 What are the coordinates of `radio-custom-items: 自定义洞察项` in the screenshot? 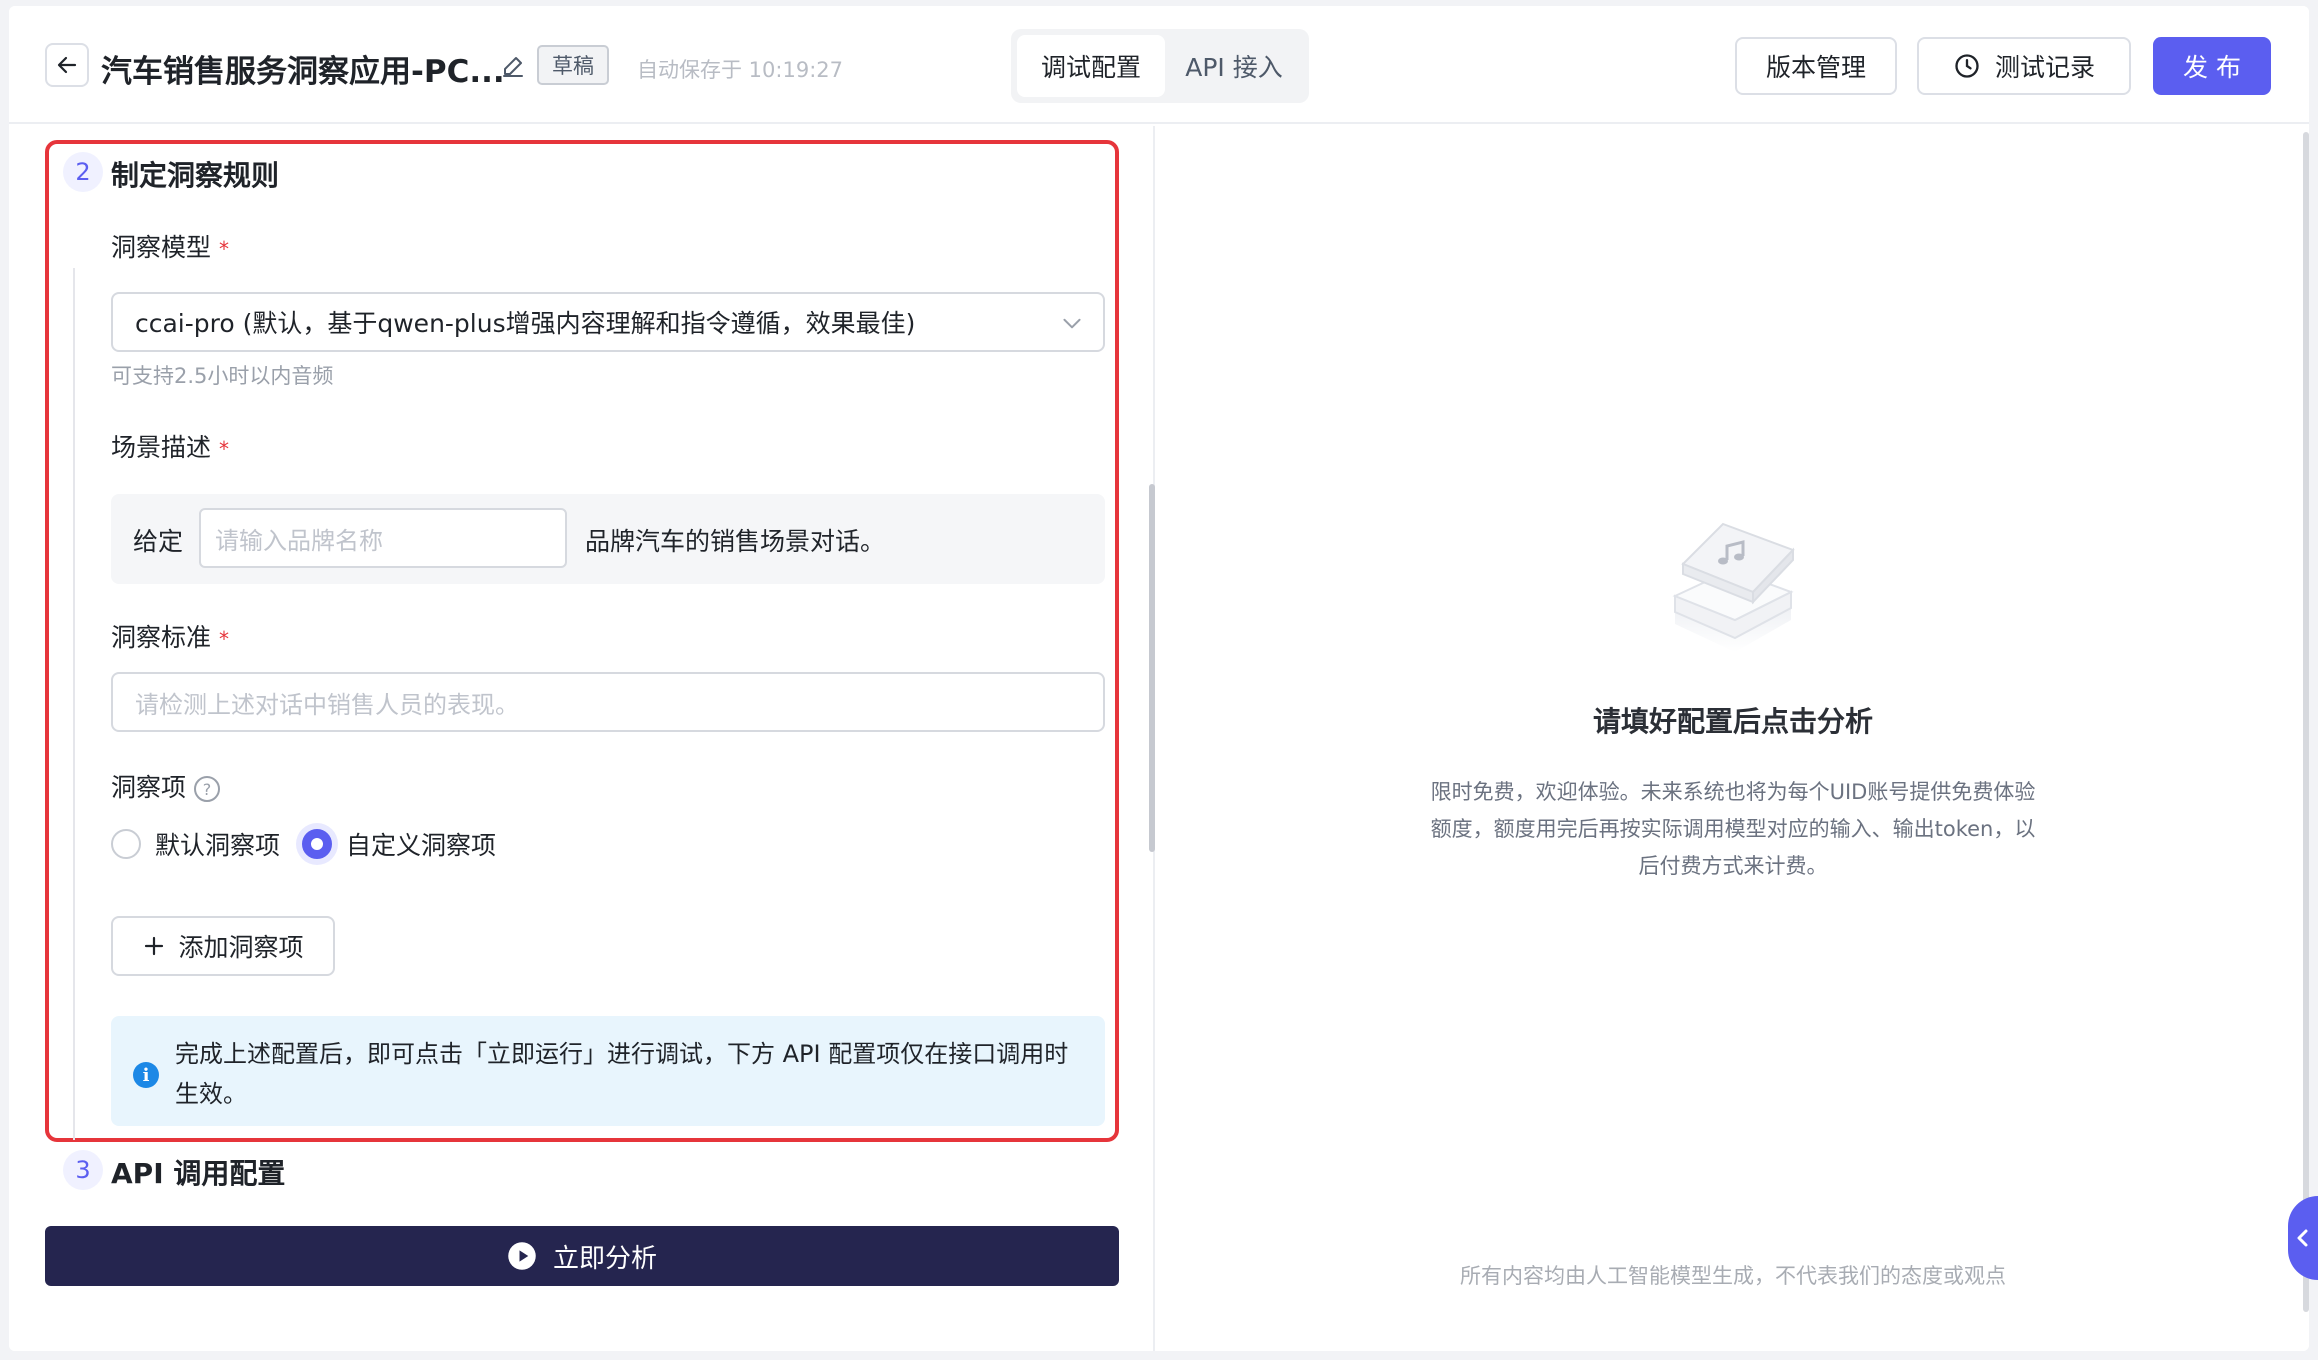 It's located at (399, 844).